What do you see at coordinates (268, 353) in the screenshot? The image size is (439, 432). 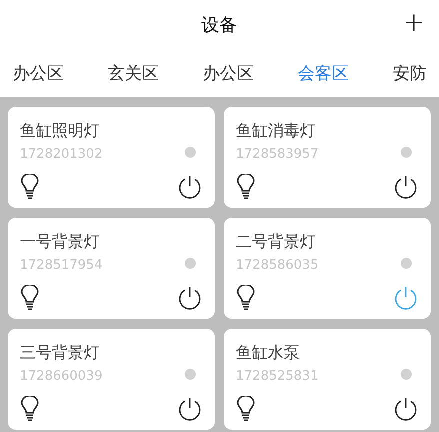 I see `device-name: 鱼缸水泵` at bounding box center [268, 353].